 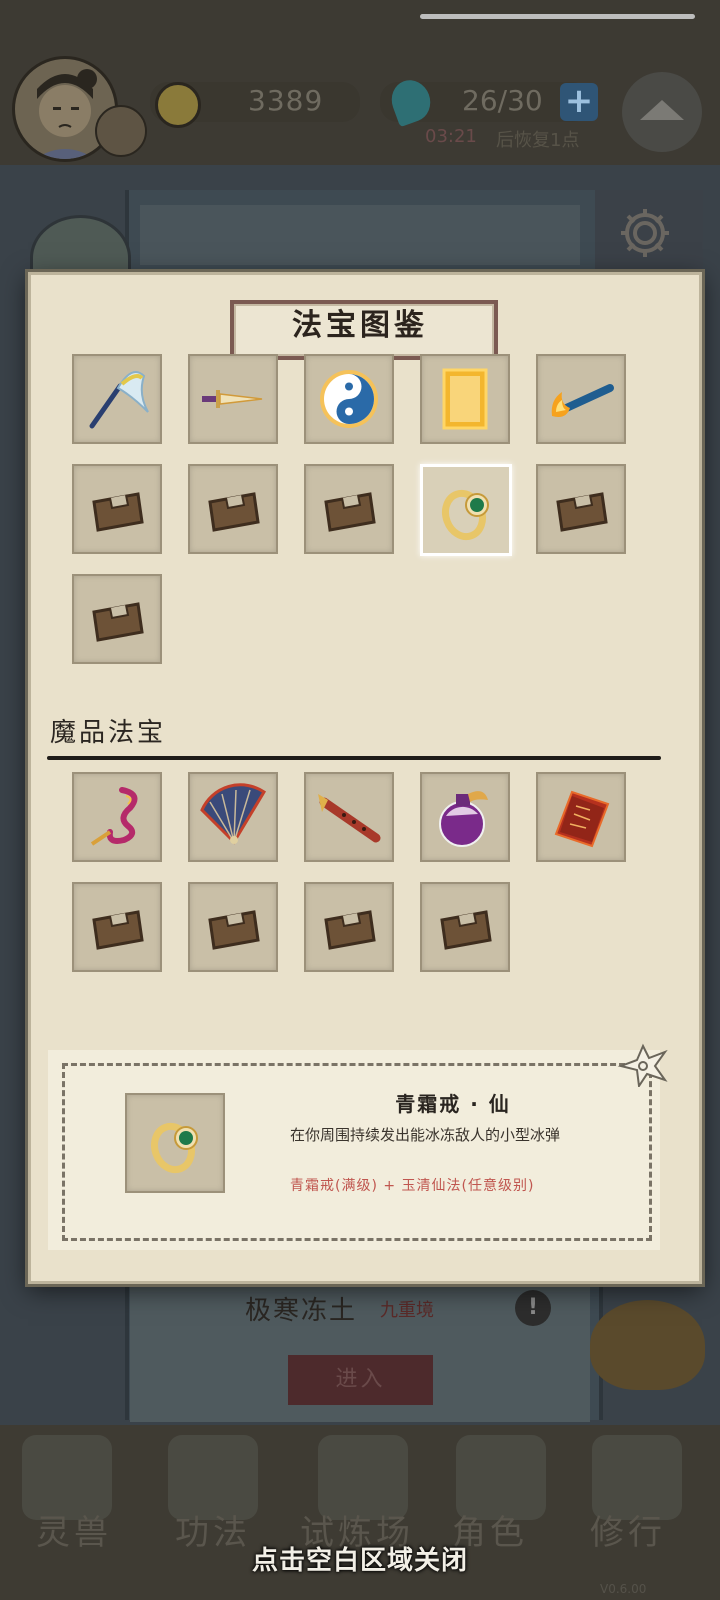 I want to click on zone-name: 极寒冻土, so click(x=301, y=1311).